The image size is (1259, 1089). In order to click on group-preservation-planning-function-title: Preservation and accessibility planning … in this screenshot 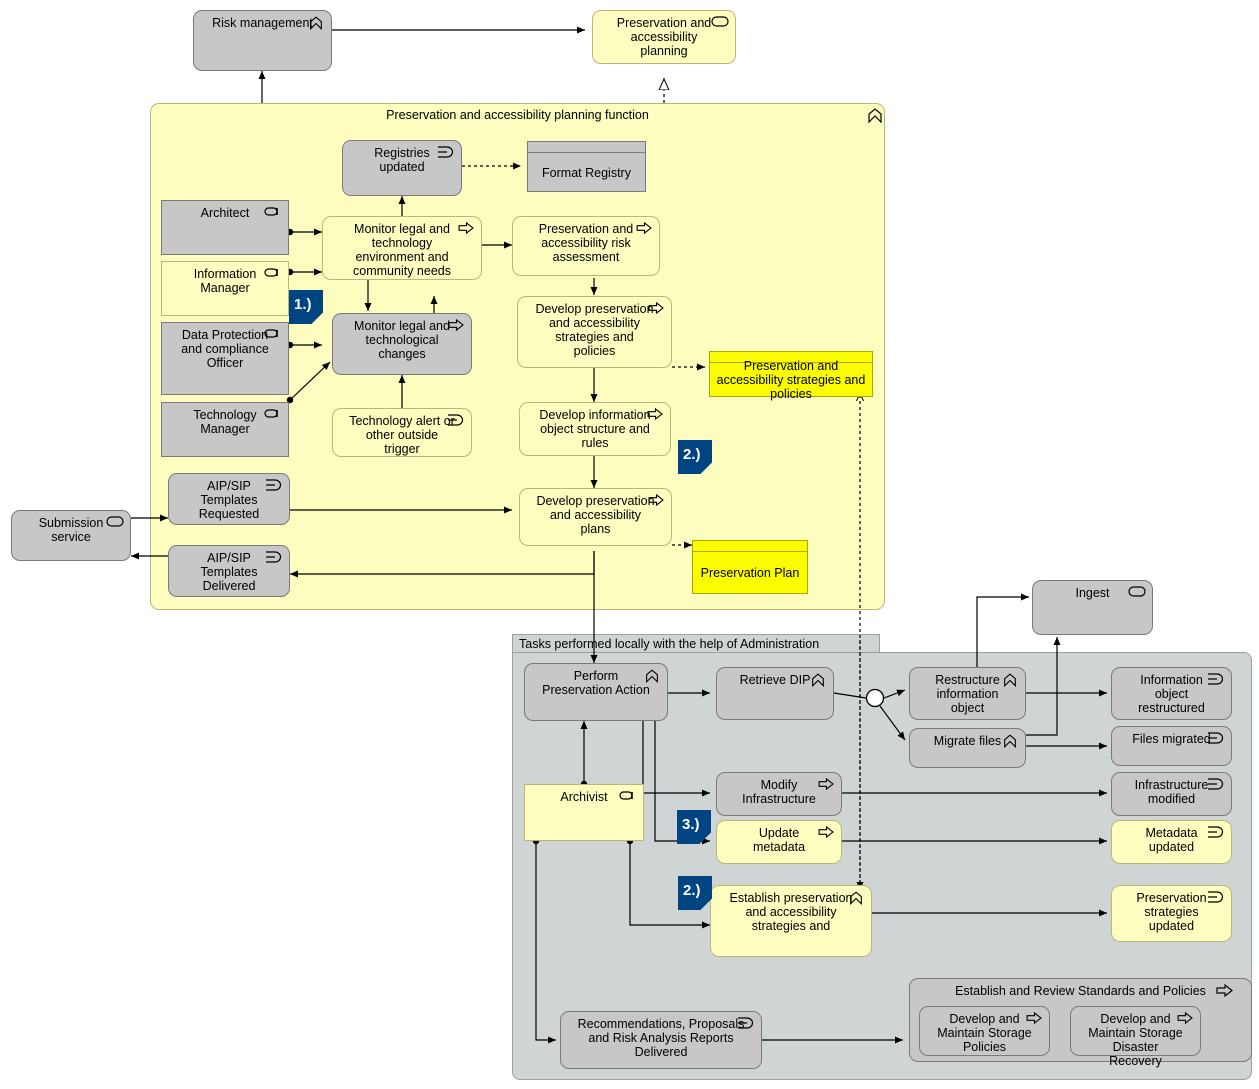, I will do `click(517, 115)`.